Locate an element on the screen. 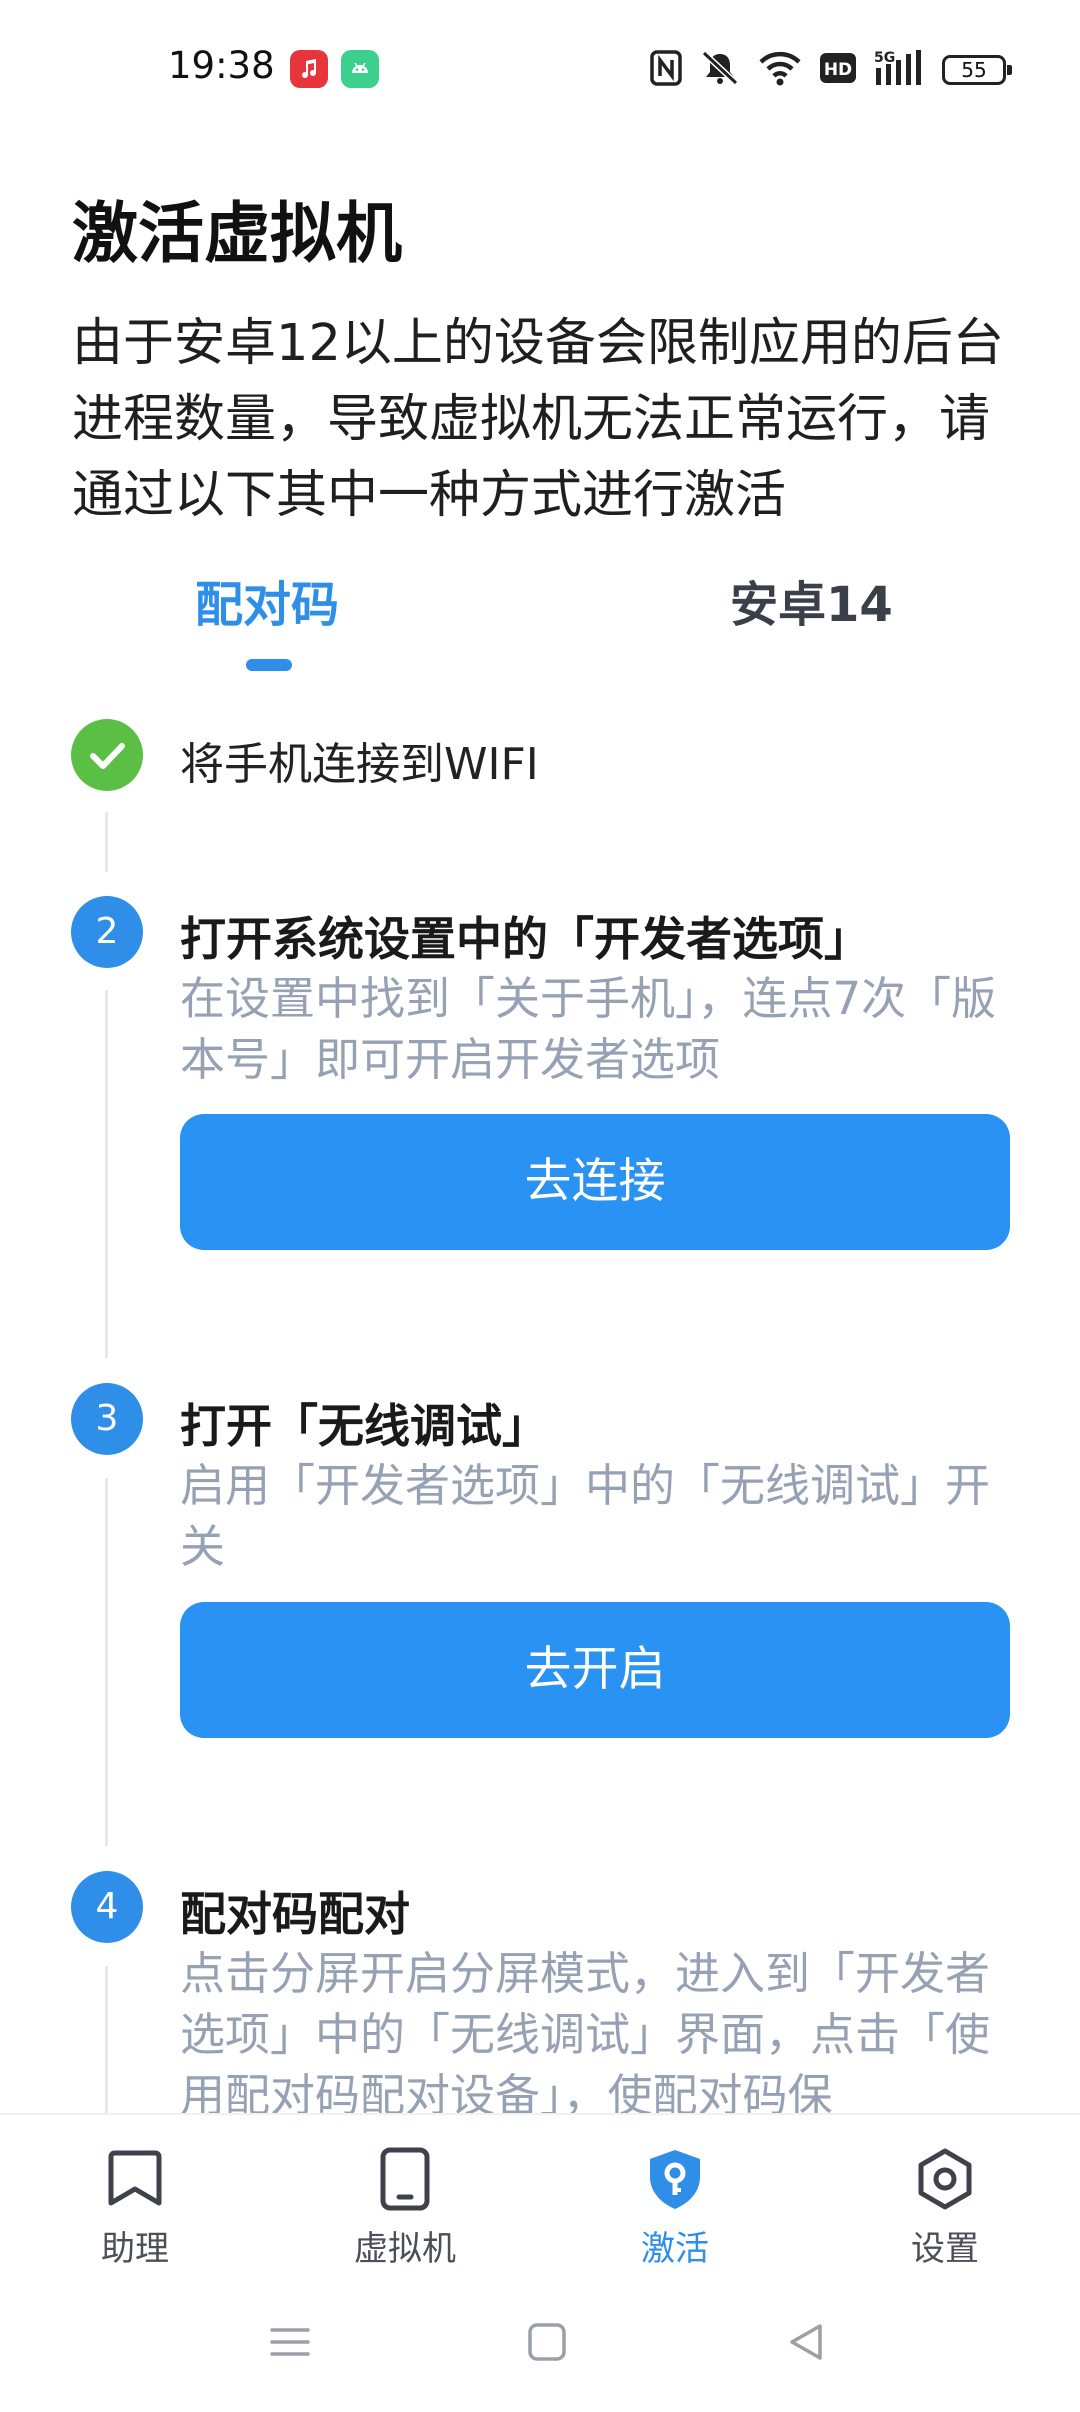  signal-5g-icon: 5G is located at coordinates (899, 70).